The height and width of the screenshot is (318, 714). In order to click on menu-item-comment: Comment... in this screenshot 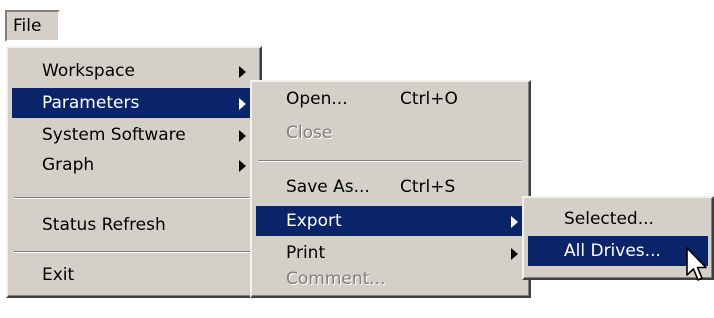, I will do `click(390, 279)`.